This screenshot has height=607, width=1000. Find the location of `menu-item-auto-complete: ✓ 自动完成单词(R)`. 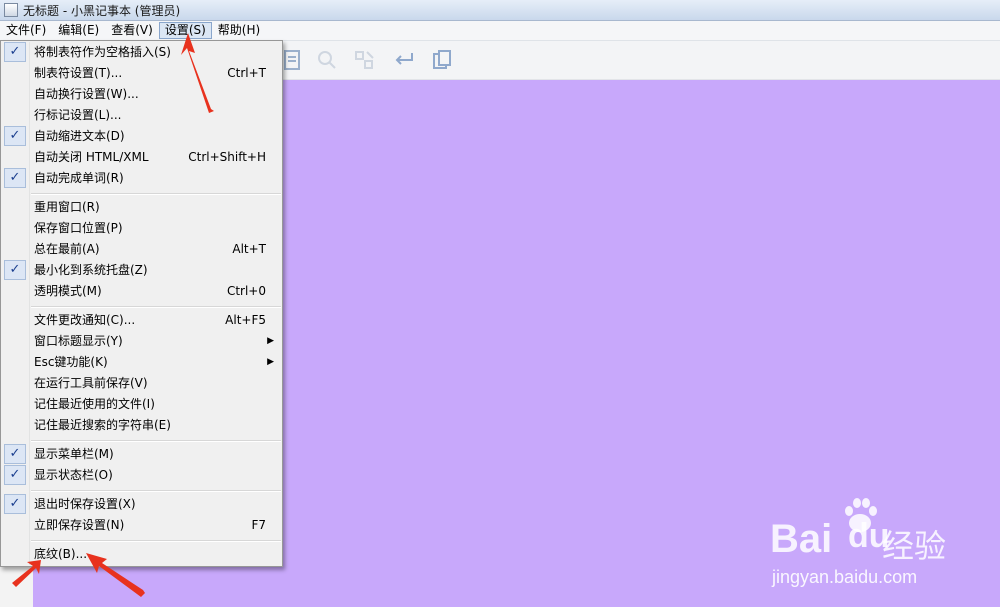

menu-item-auto-complete: ✓ 自动完成单词(R) is located at coordinates (141, 178).